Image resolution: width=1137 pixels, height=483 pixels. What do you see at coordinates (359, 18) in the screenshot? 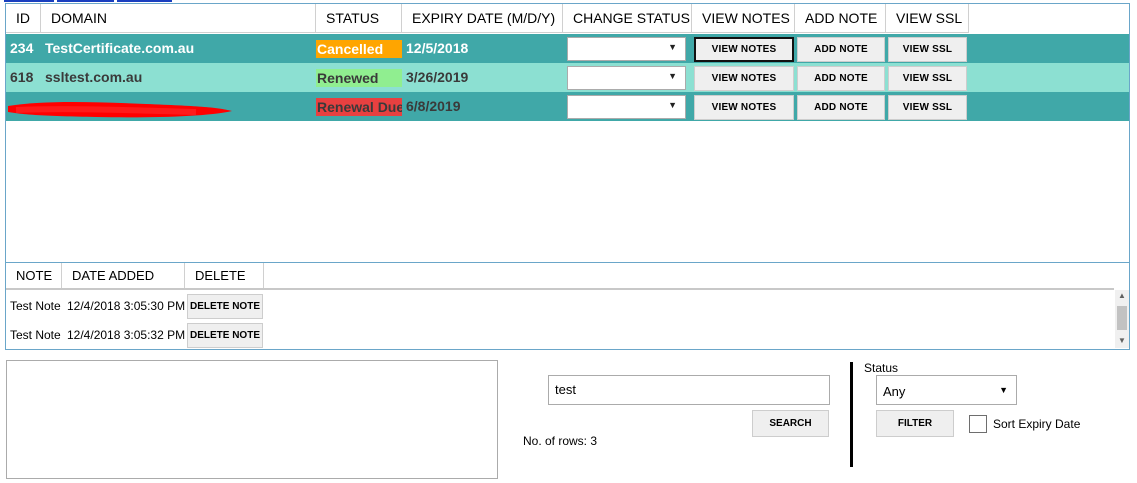
I see `column-header-status: STATUS` at bounding box center [359, 18].